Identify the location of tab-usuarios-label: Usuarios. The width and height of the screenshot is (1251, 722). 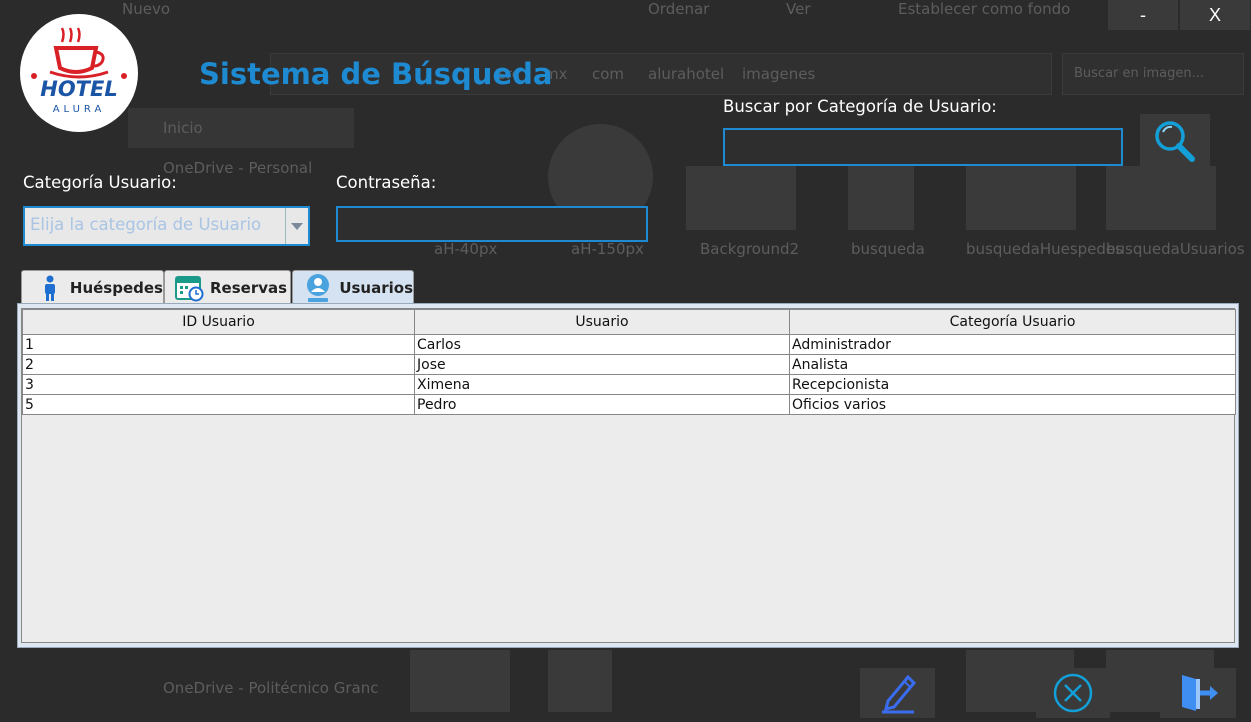
(376, 287).